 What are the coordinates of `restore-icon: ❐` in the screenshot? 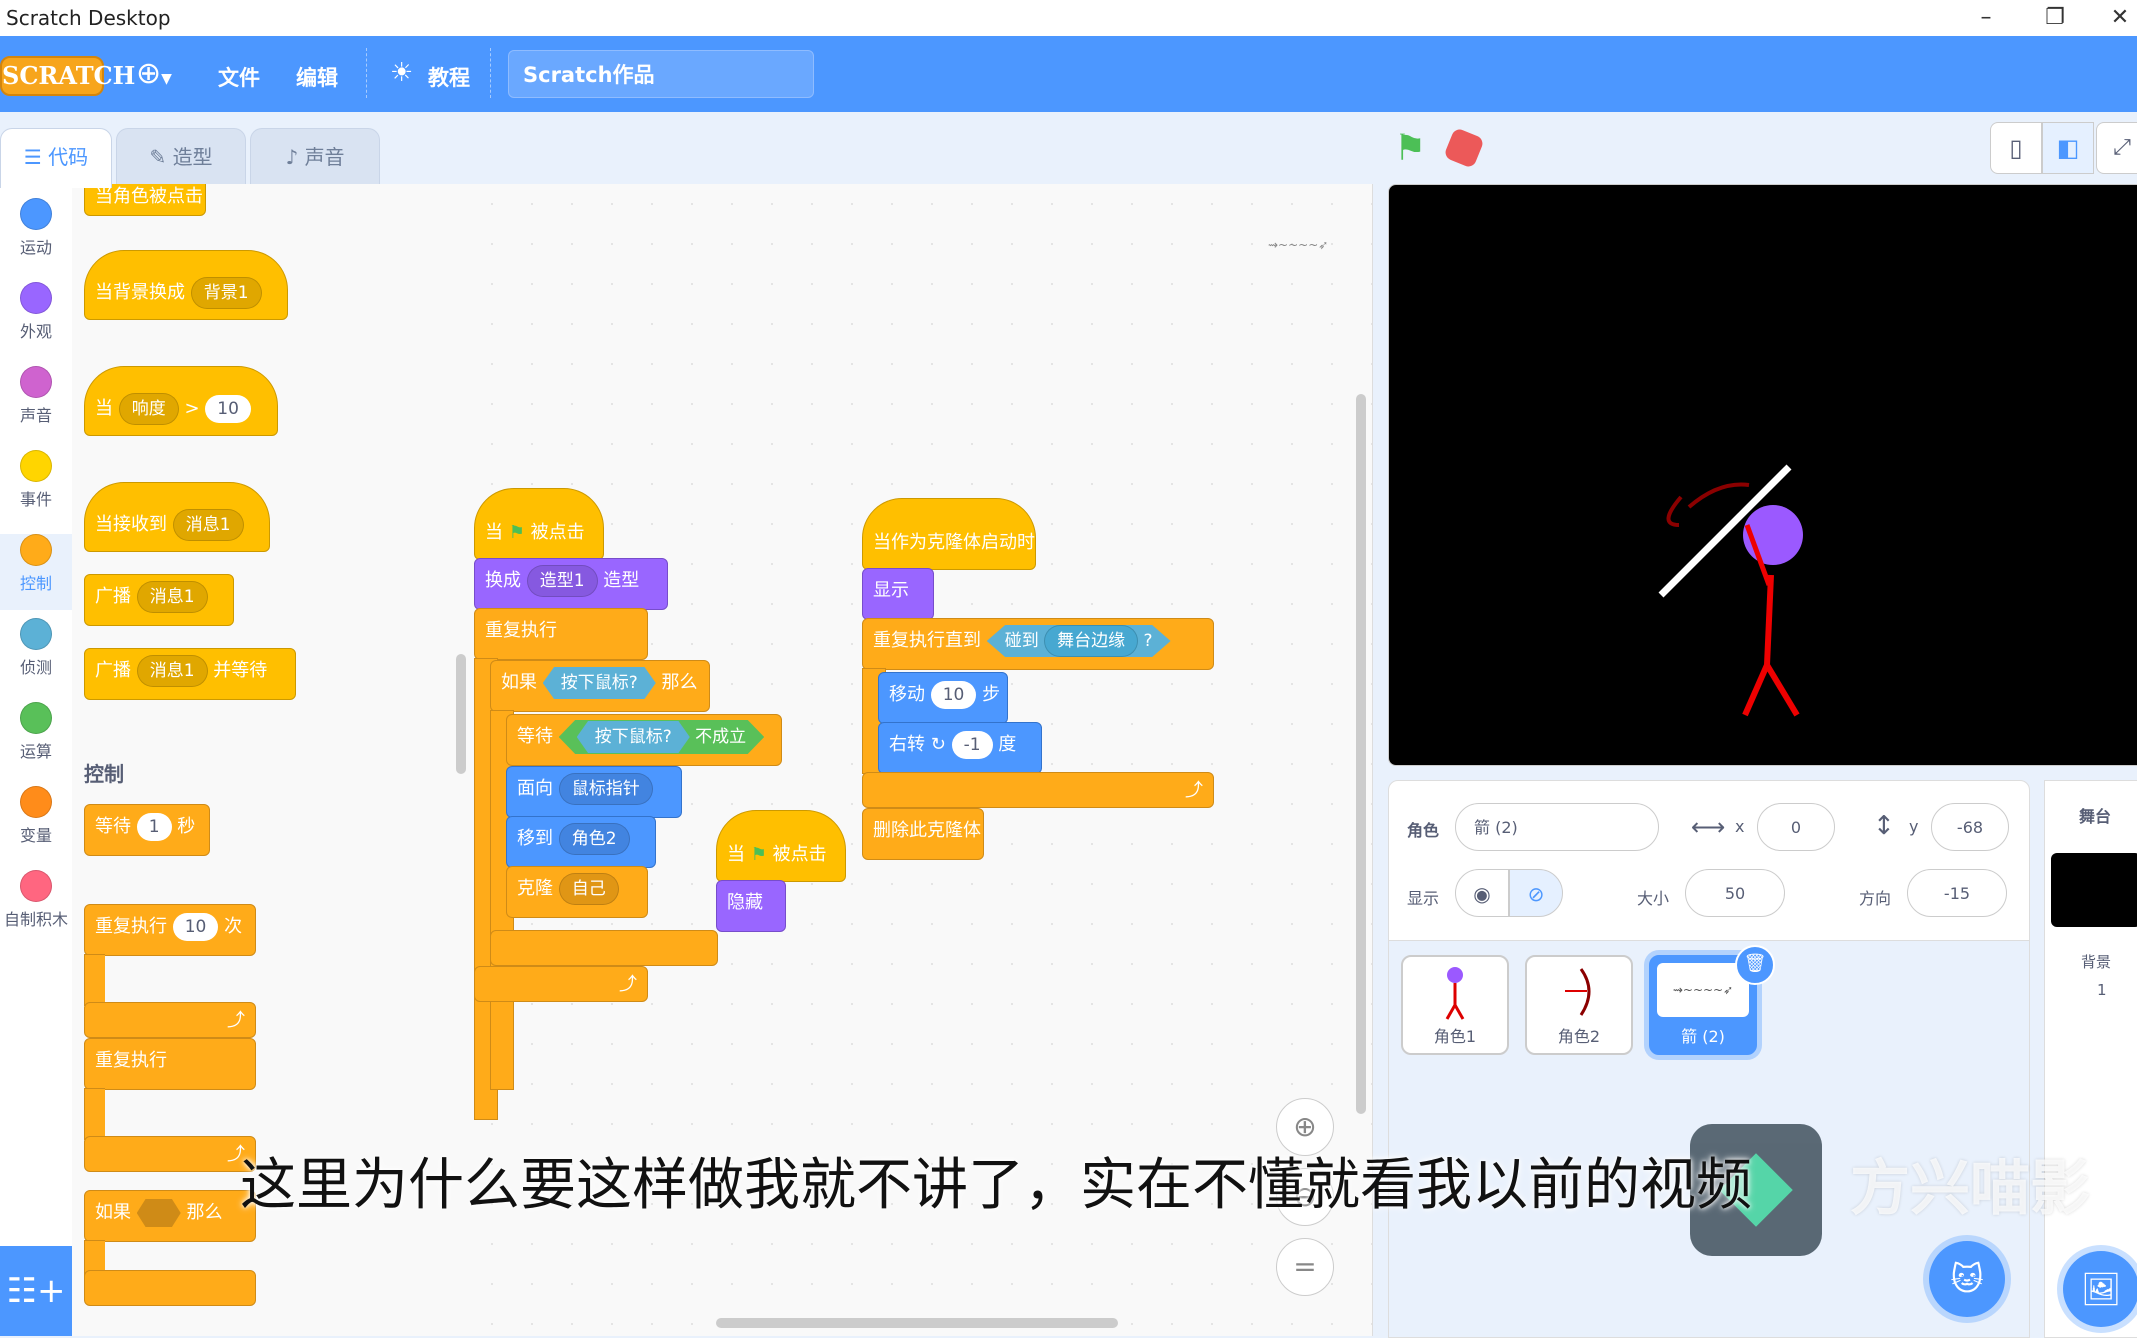 It's located at (2055, 18).